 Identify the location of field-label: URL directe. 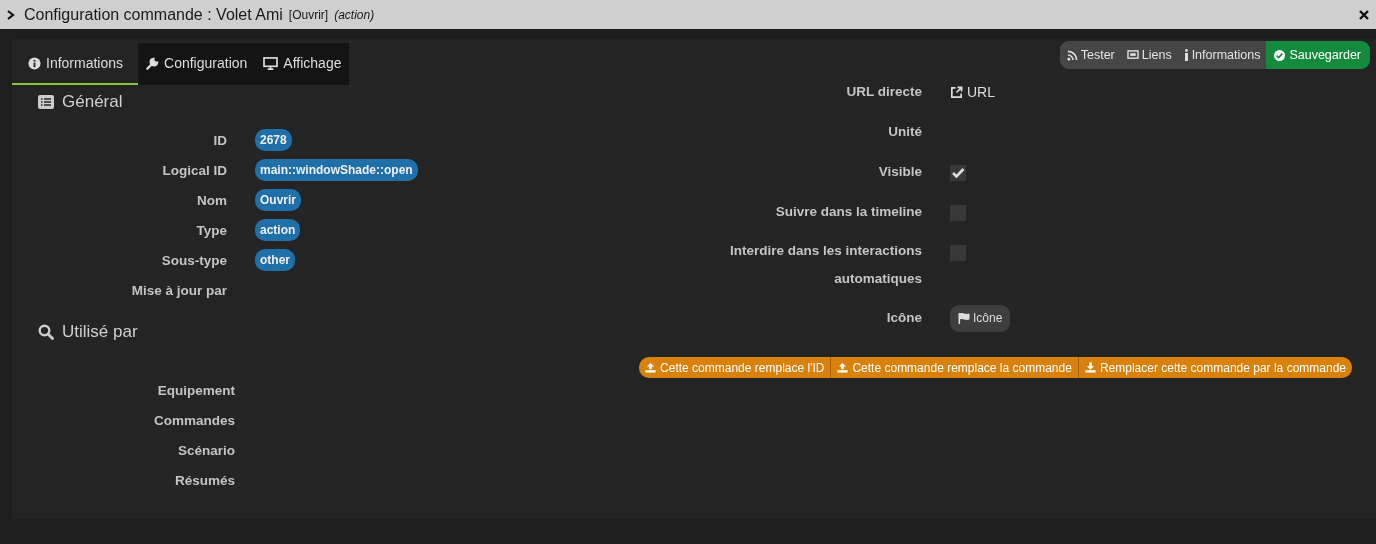
(884, 92).